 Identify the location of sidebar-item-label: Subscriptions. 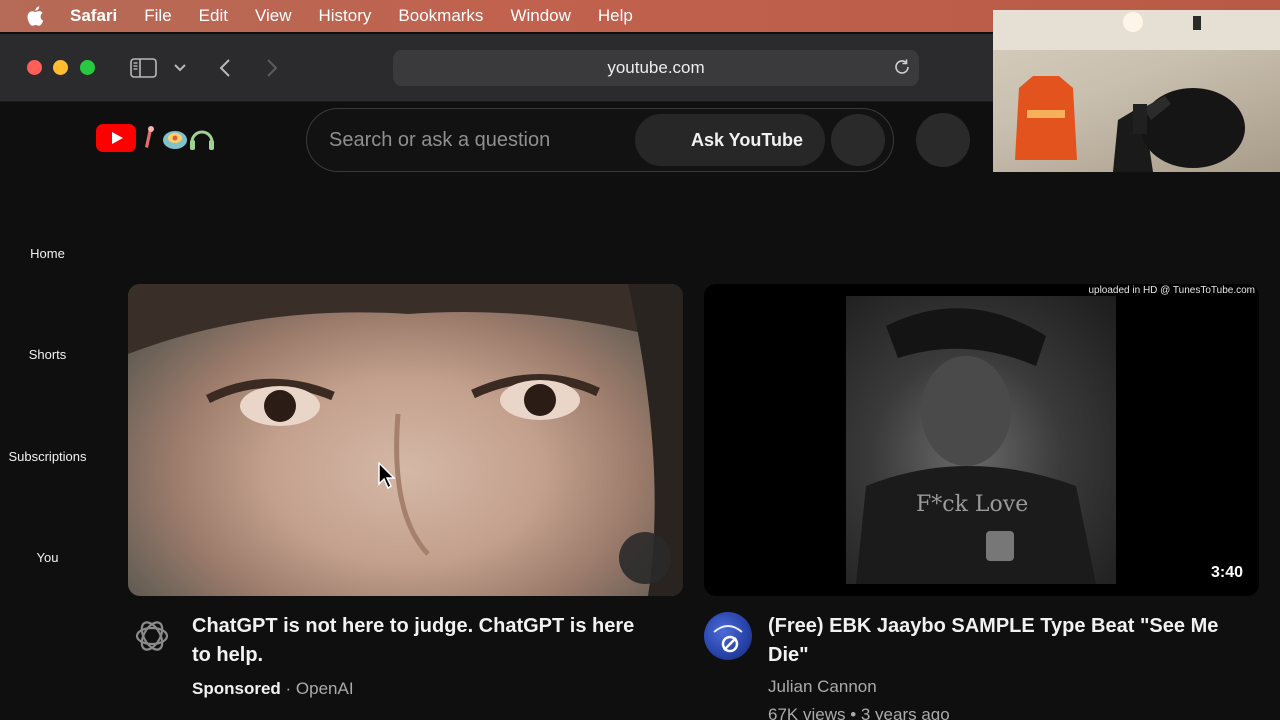
(47, 456).